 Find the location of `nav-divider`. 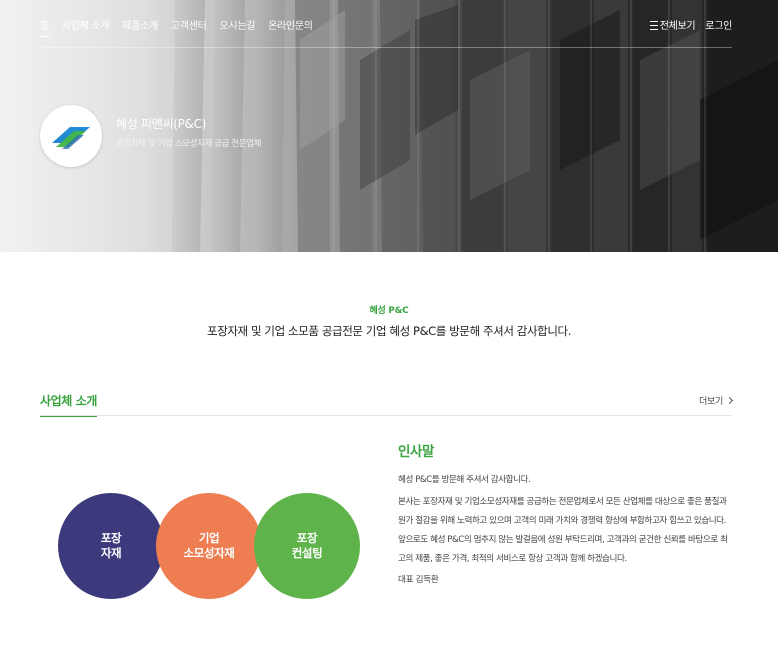

nav-divider is located at coordinates (386, 47).